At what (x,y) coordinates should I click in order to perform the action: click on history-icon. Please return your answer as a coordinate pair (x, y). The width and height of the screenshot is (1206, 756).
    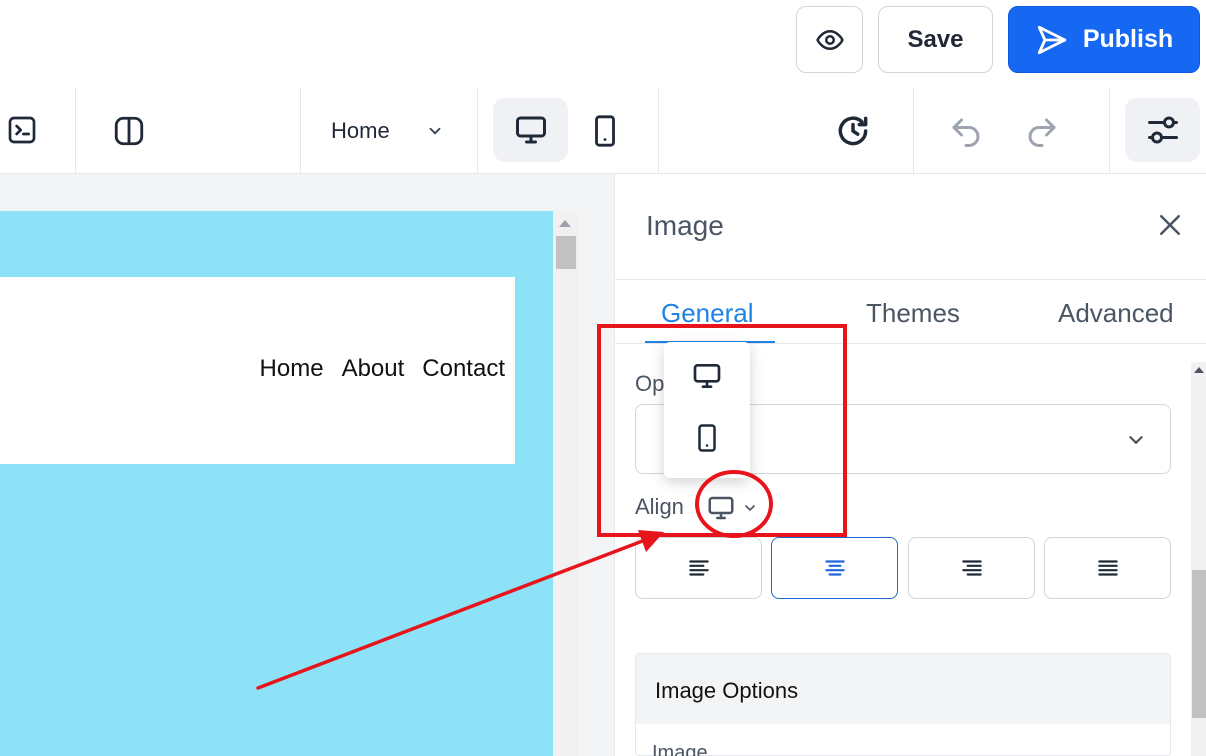
    Looking at the image, I should click on (853, 131).